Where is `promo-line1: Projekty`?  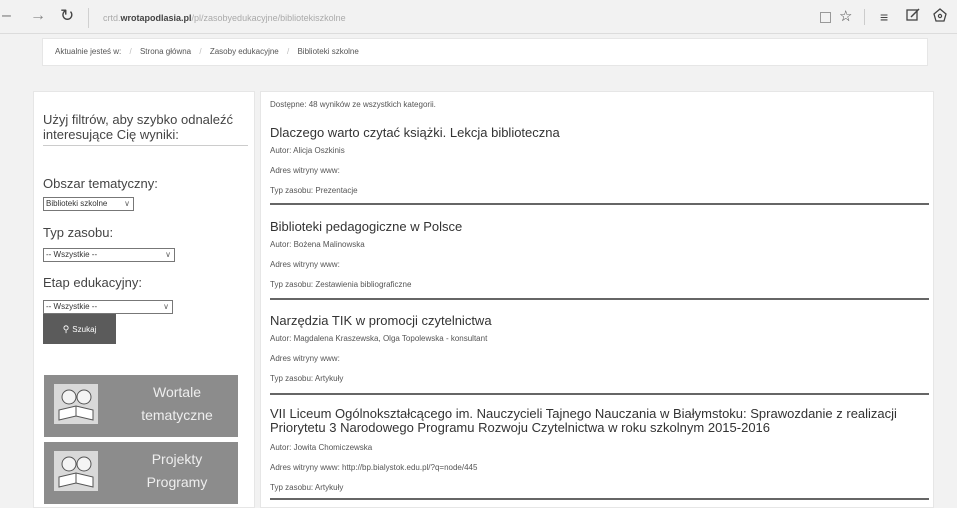 promo-line1: Projekty is located at coordinates (177, 459).